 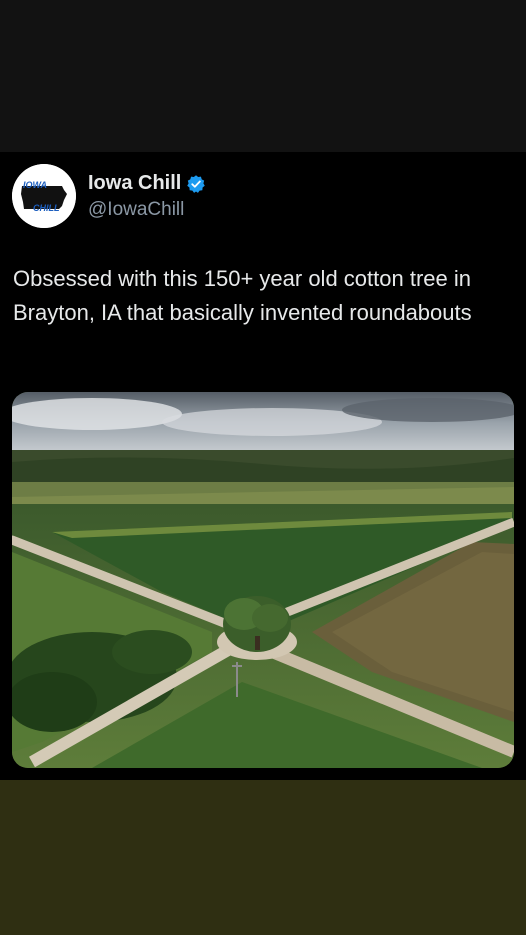 What do you see at coordinates (136, 210) in the screenshot?
I see `handle: @IowaChill` at bounding box center [136, 210].